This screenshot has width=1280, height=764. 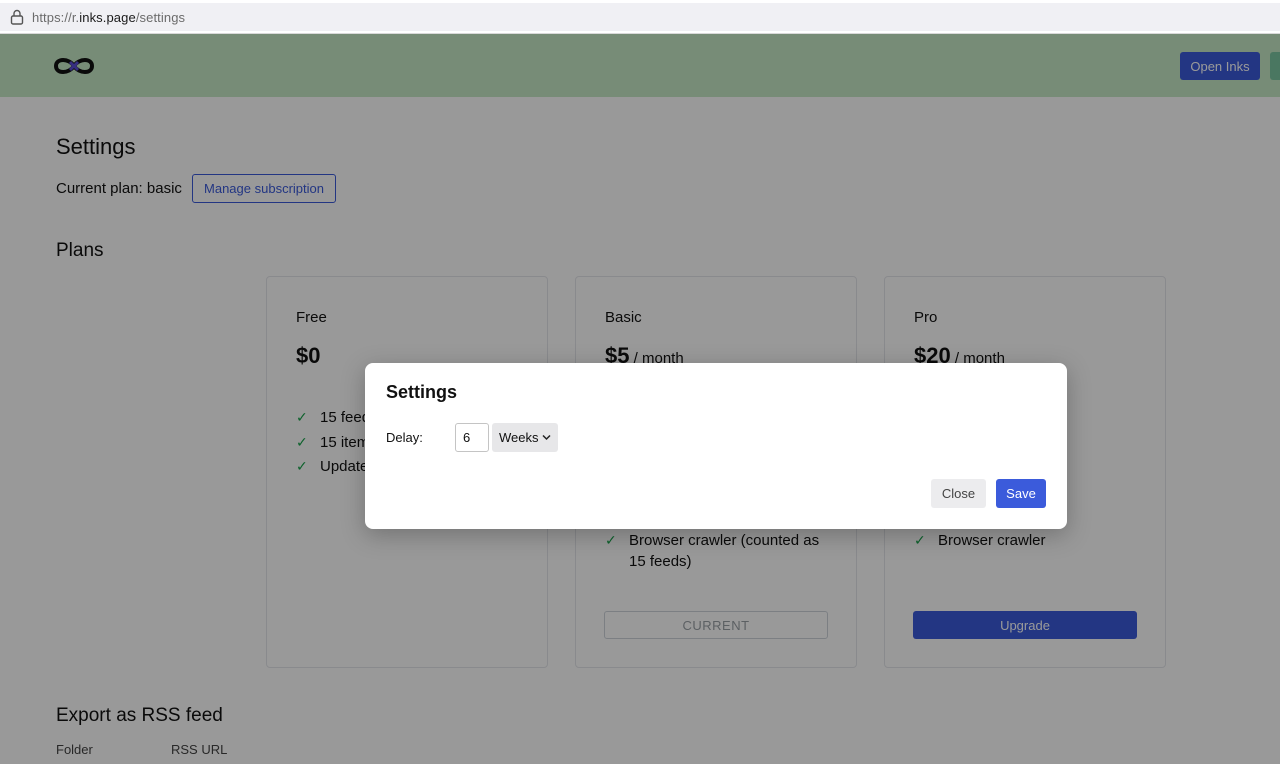 I want to click on settings-modal: Settings Delay: Weeks Close Save, so click(x=716, y=446).